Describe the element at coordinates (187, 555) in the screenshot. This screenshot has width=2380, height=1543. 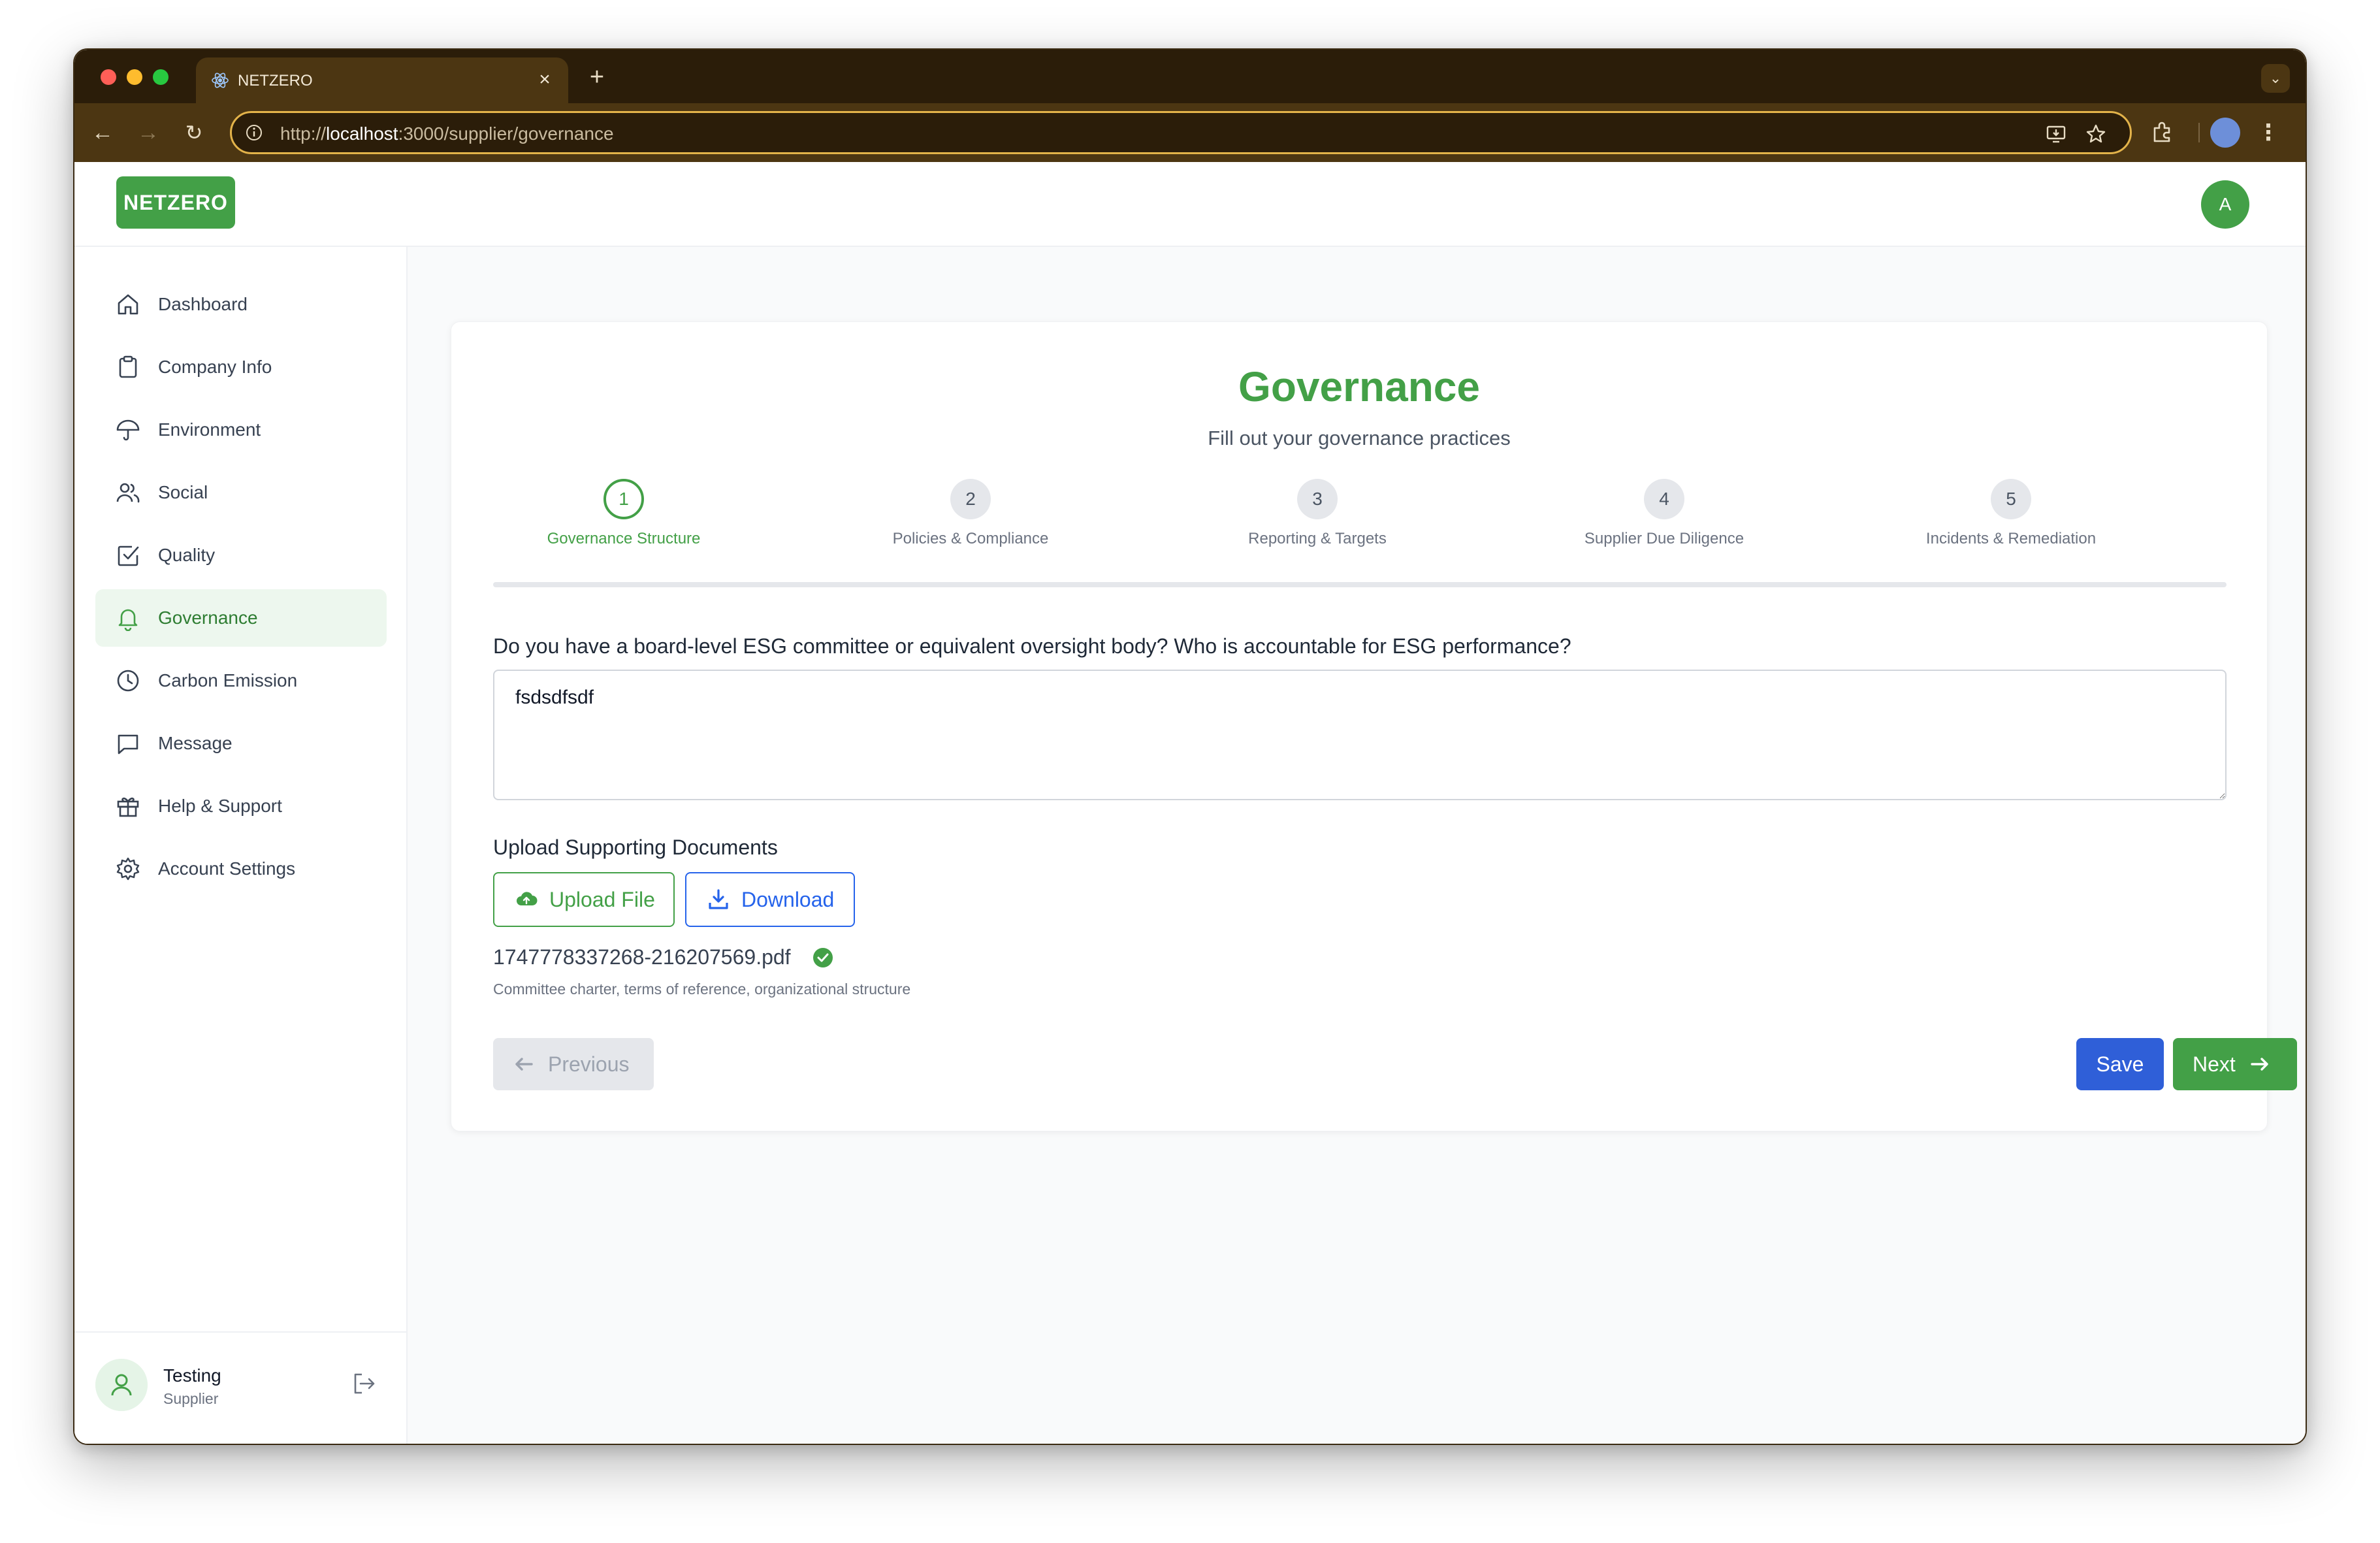
I see `sidebar-item-label: Quality` at that location.